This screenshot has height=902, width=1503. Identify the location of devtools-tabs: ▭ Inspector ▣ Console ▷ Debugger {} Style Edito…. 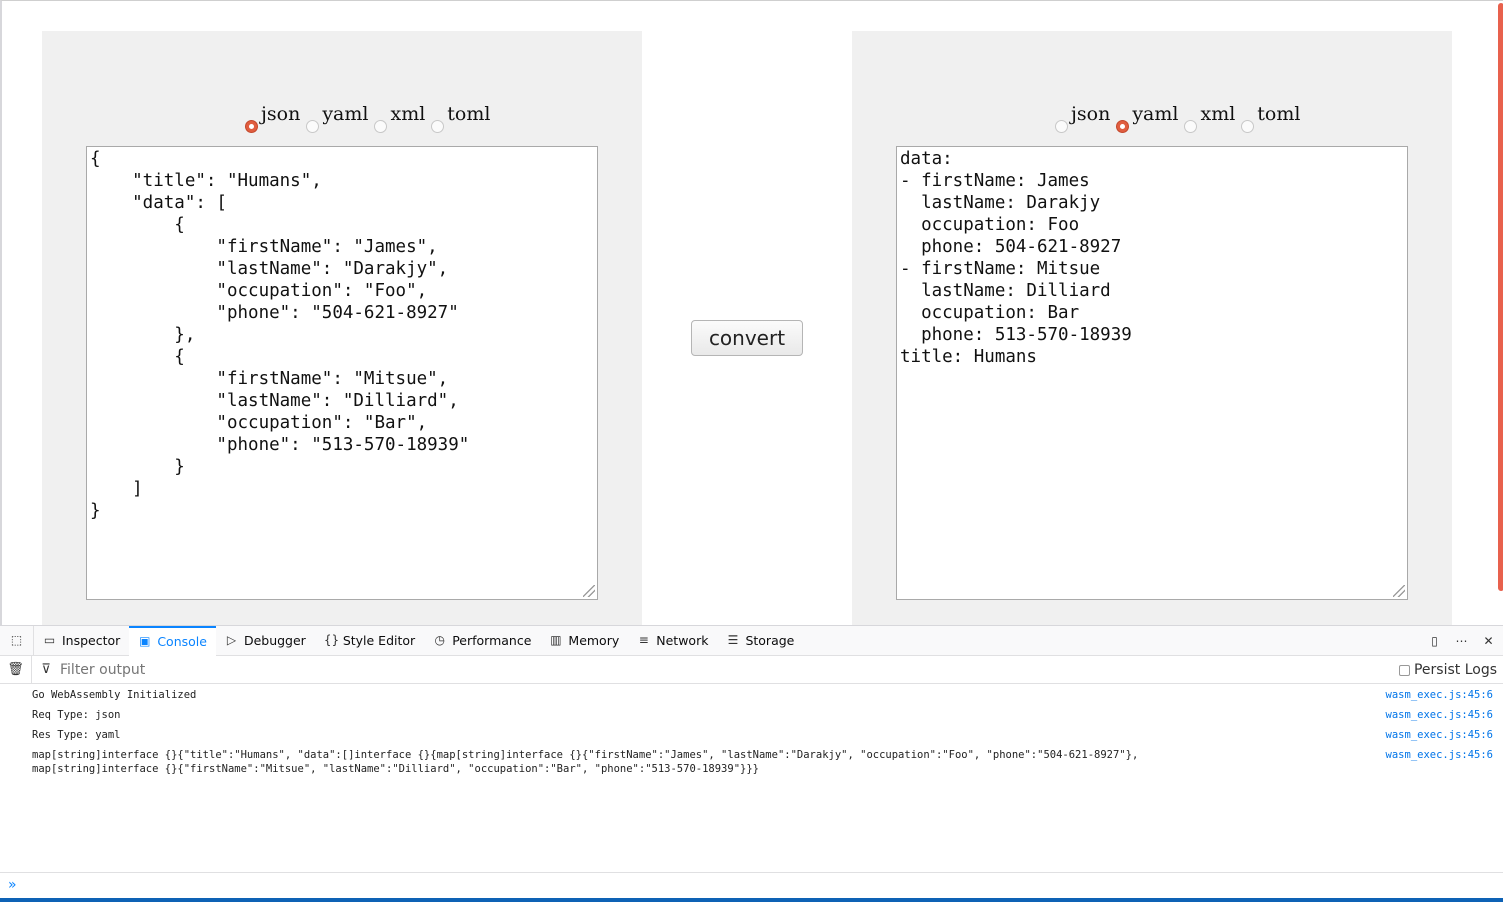
(418, 640).